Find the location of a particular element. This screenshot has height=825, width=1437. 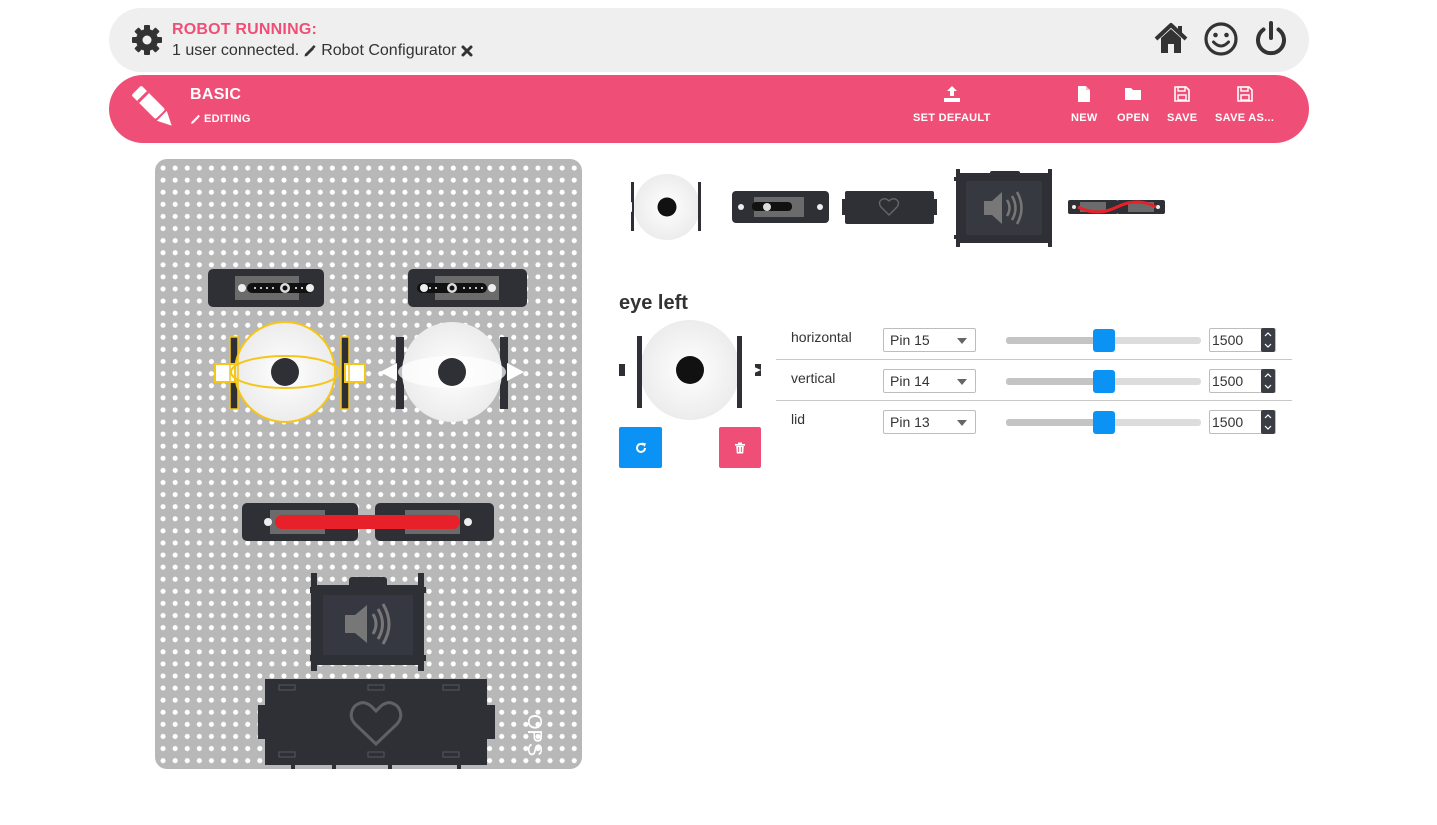

pin-select-value: Pin 13 is located at coordinates (910, 422).